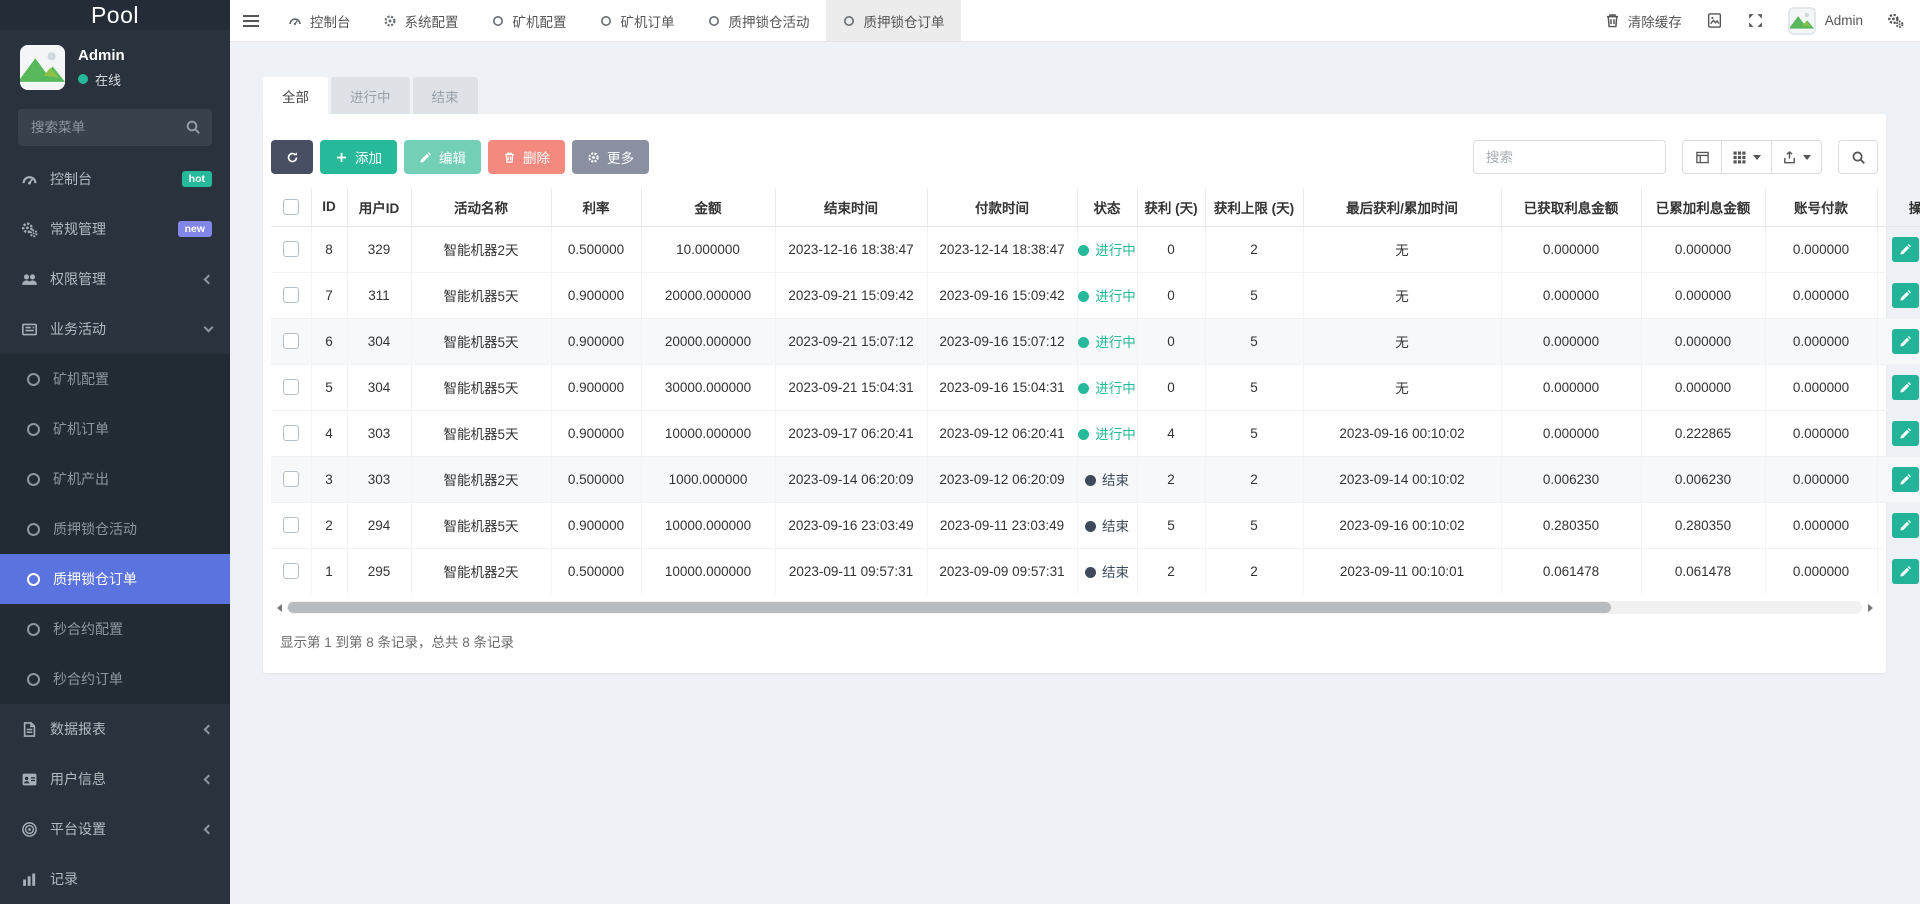 The image size is (1920, 904). What do you see at coordinates (1703, 433) in the screenshot?
I see `interest_accrued-value: 0.222865` at bounding box center [1703, 433].